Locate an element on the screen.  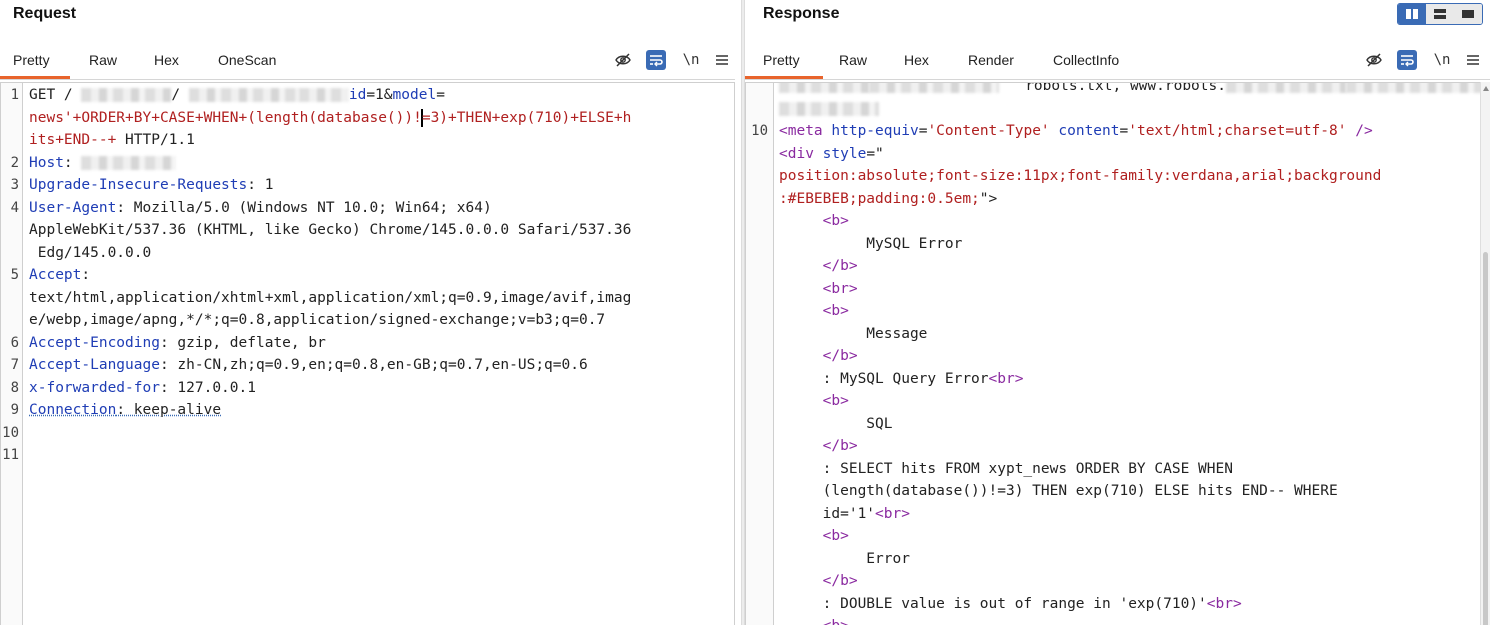
tabbed-layout-icon is located at coordinates (1468, 14).